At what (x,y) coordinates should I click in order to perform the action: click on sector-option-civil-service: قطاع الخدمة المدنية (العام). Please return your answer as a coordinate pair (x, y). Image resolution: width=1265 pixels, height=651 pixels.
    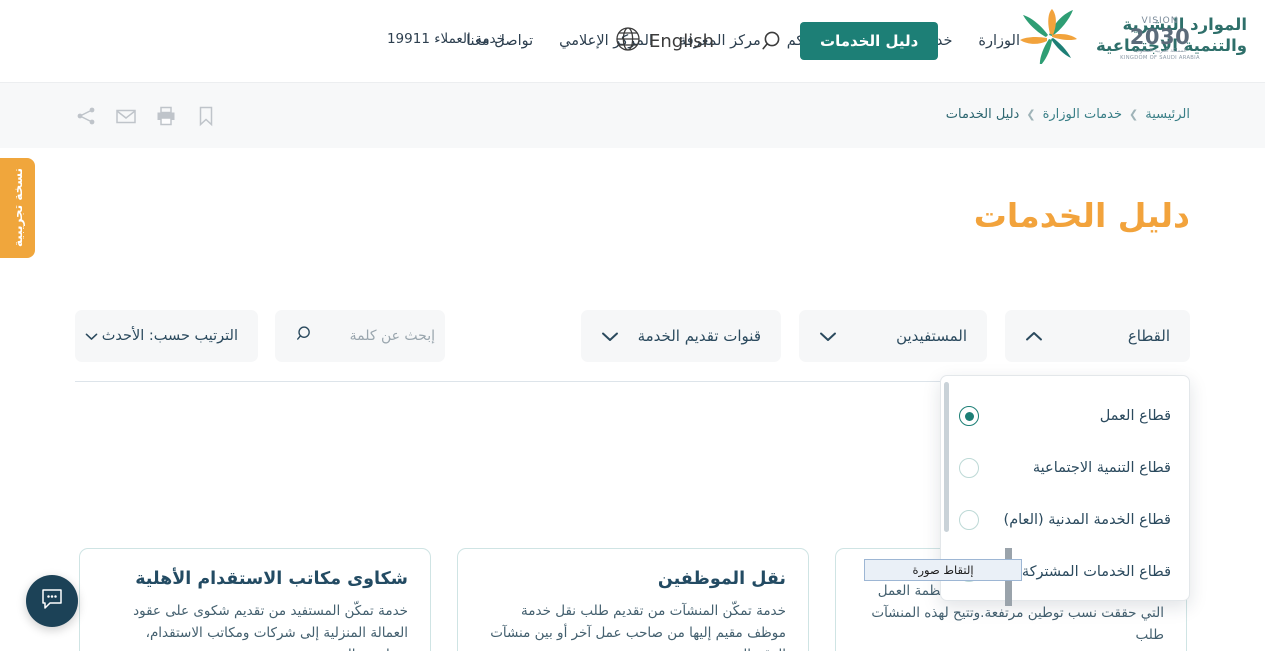
    Looking at the image, I should click on (1065, 520).